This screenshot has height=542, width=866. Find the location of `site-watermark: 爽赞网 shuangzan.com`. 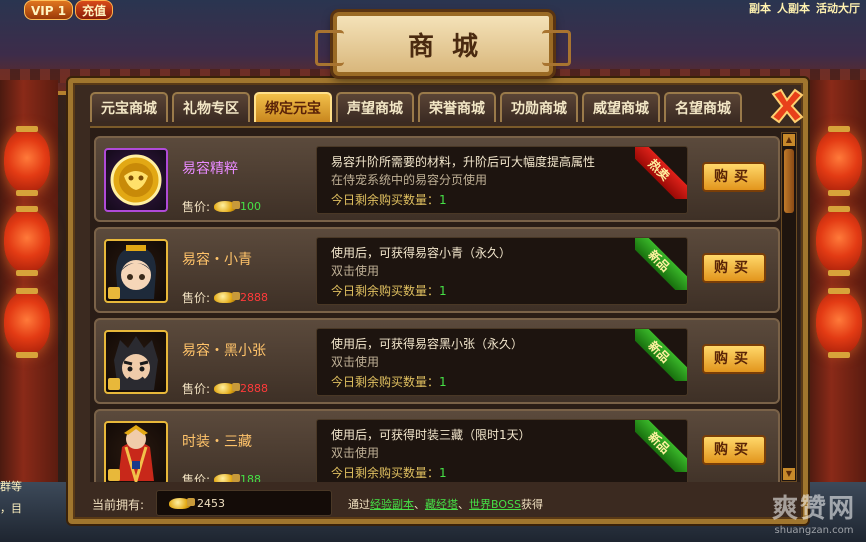

site-watermark: 爽赞网 shuangzan.com is located at coordinates (813, 515).